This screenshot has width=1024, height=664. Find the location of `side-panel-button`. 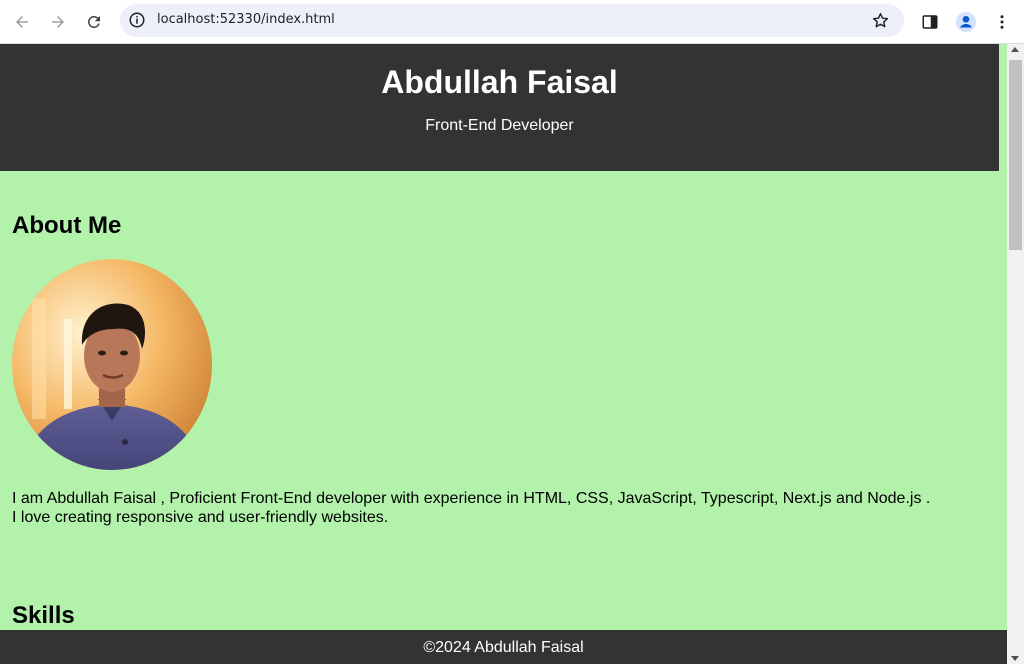

side-panel-button is located at coordinates (930, 22).